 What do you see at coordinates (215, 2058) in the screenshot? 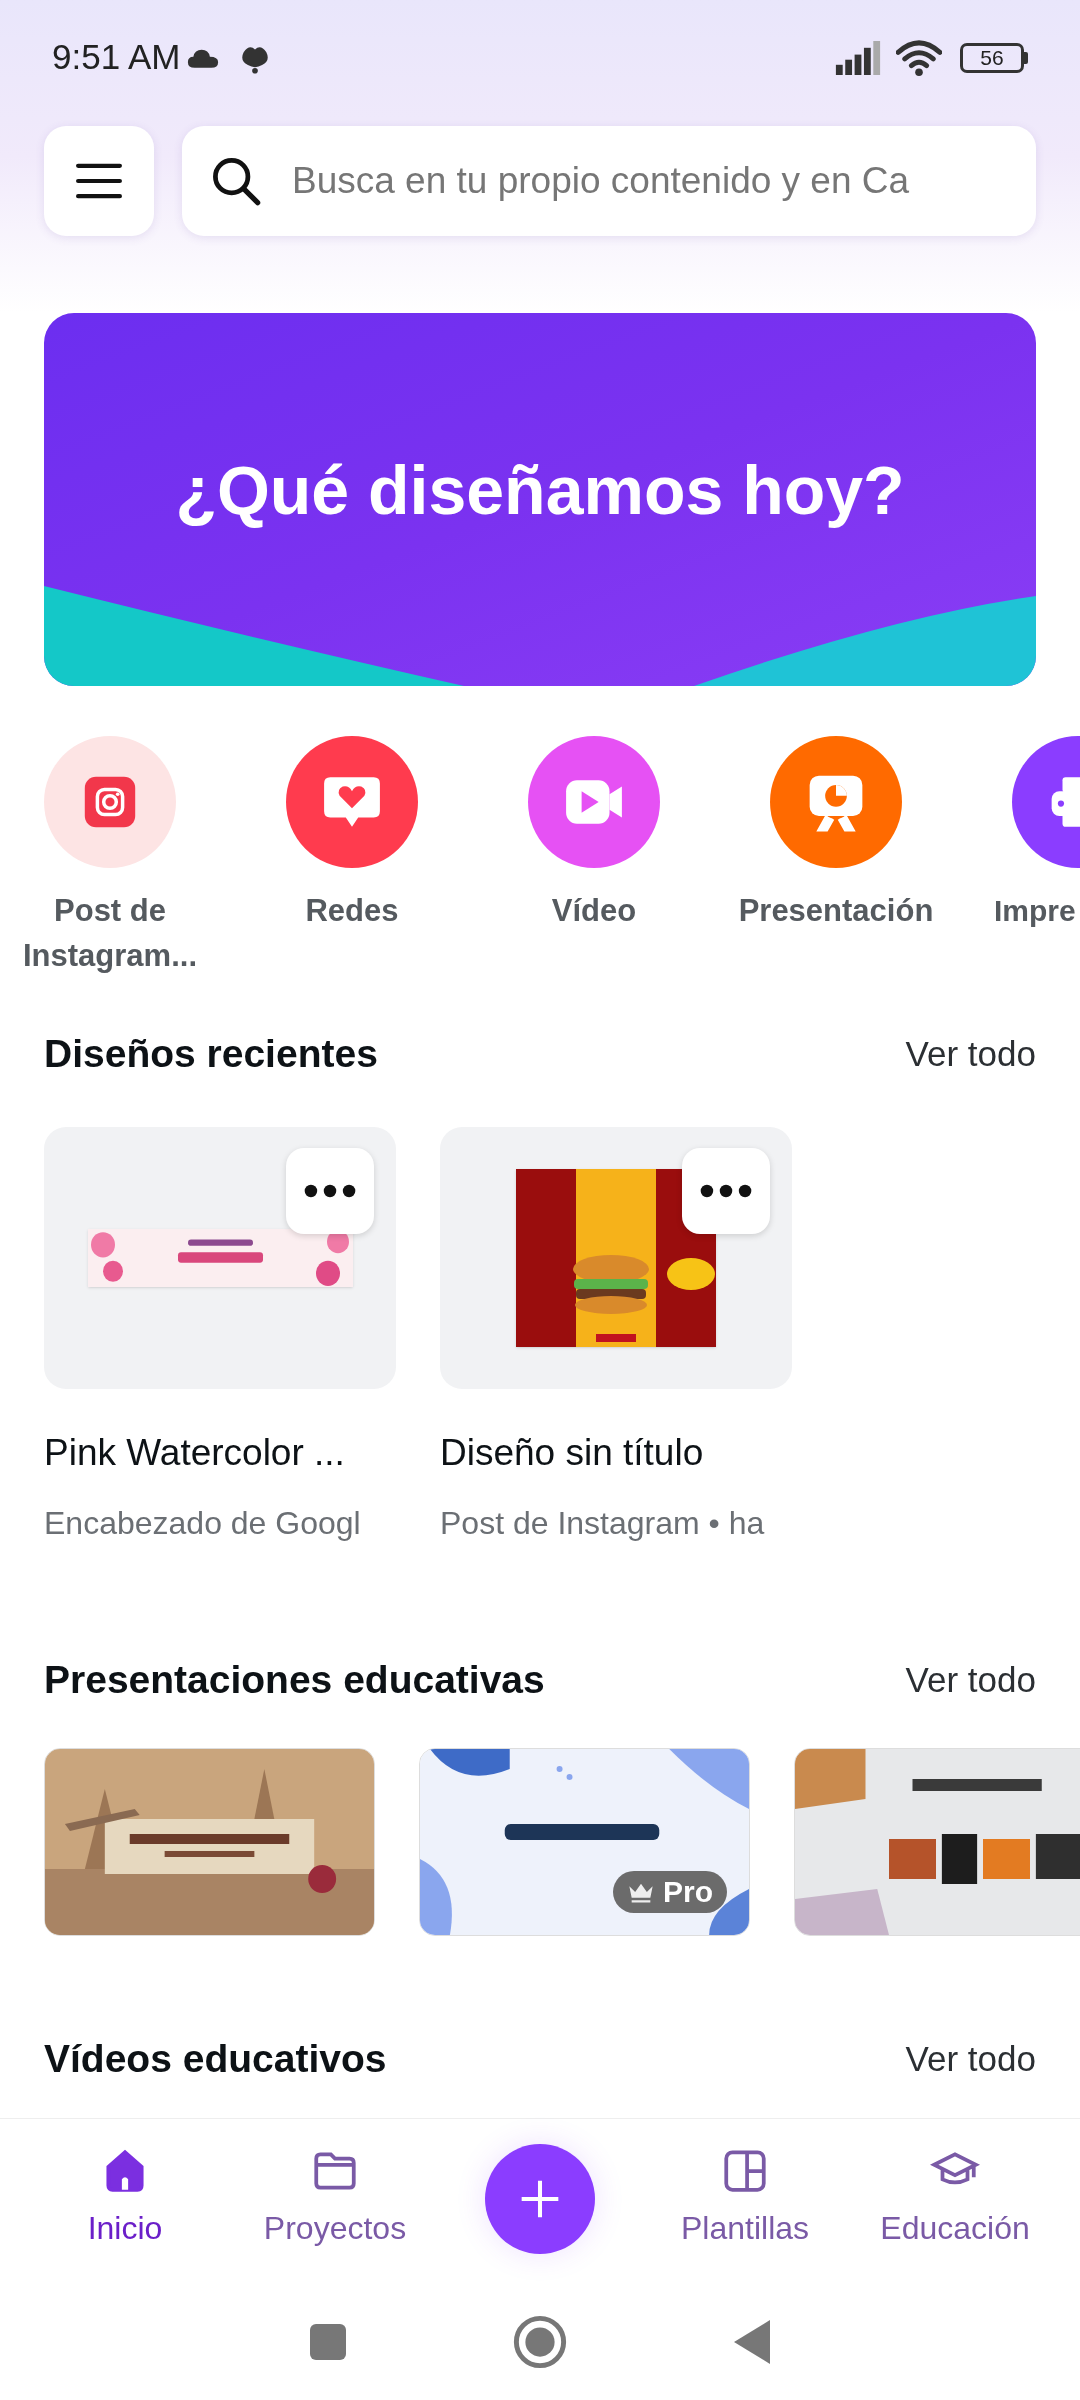
I see `section-title: Vídeos educativos` at bounding box center [215, 2058].